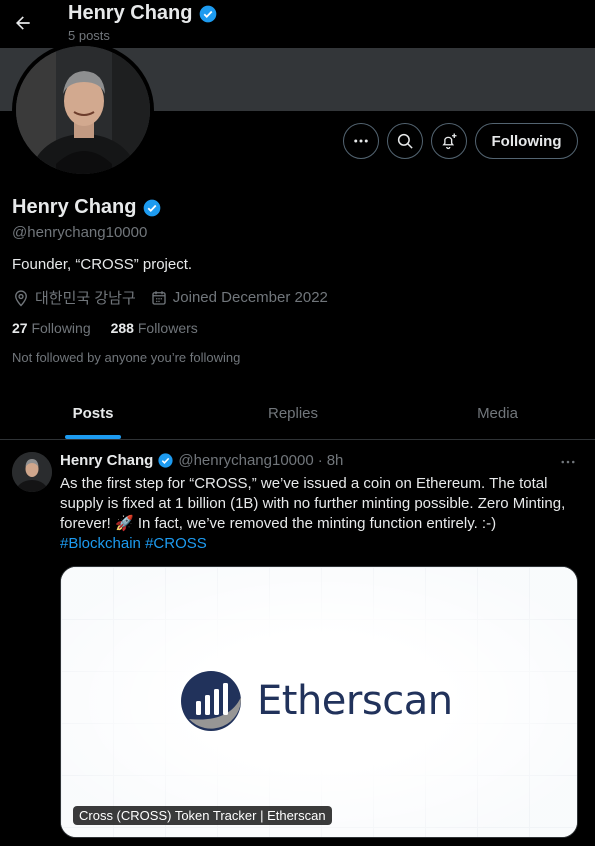 Image resolution: width=595 pixels, height=846 pixels. Describe the element at coordinates (250, 297) in the screenshot. I see `join-date-text: Joined December 2022` at that location.